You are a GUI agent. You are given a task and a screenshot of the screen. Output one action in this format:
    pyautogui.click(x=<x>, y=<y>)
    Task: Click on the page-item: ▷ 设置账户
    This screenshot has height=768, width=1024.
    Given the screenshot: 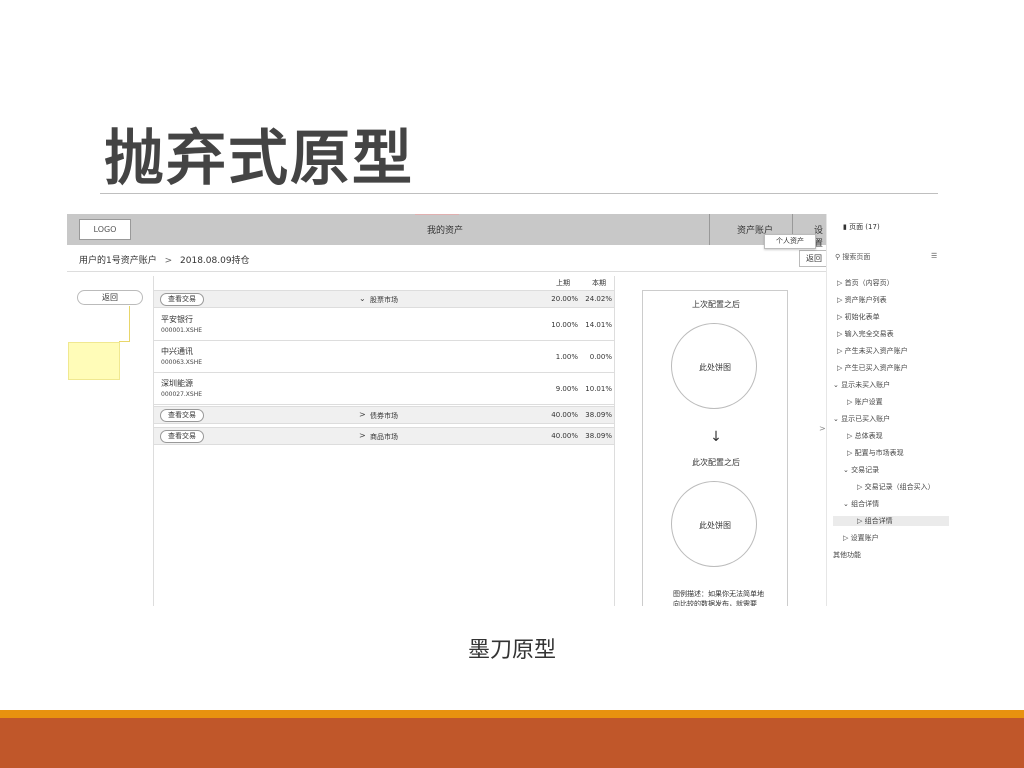 What is the action you would take?
    pyautogui.click(x=861, y=538)
    